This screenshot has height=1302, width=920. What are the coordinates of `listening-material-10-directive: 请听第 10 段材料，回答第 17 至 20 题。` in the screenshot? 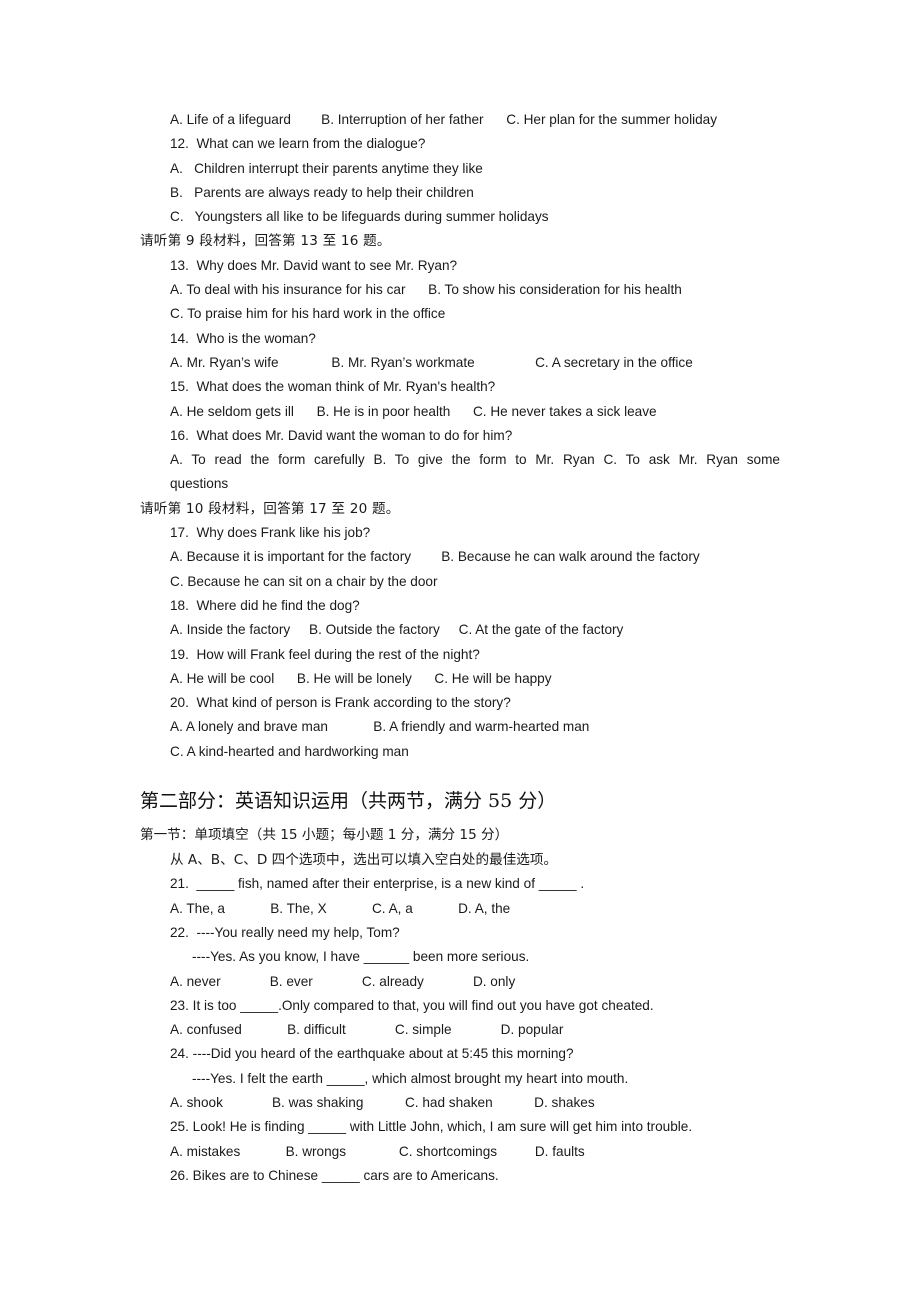 It's located at (270, 508).